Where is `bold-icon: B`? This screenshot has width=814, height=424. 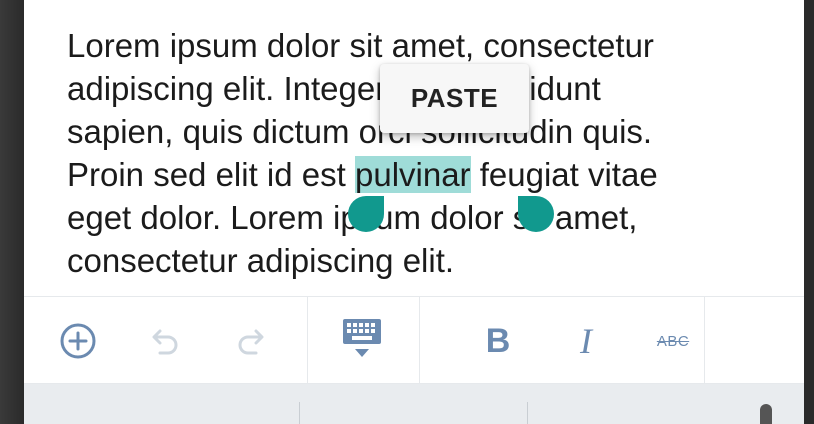
bold-icon: B is located at coordinates (498, 340).